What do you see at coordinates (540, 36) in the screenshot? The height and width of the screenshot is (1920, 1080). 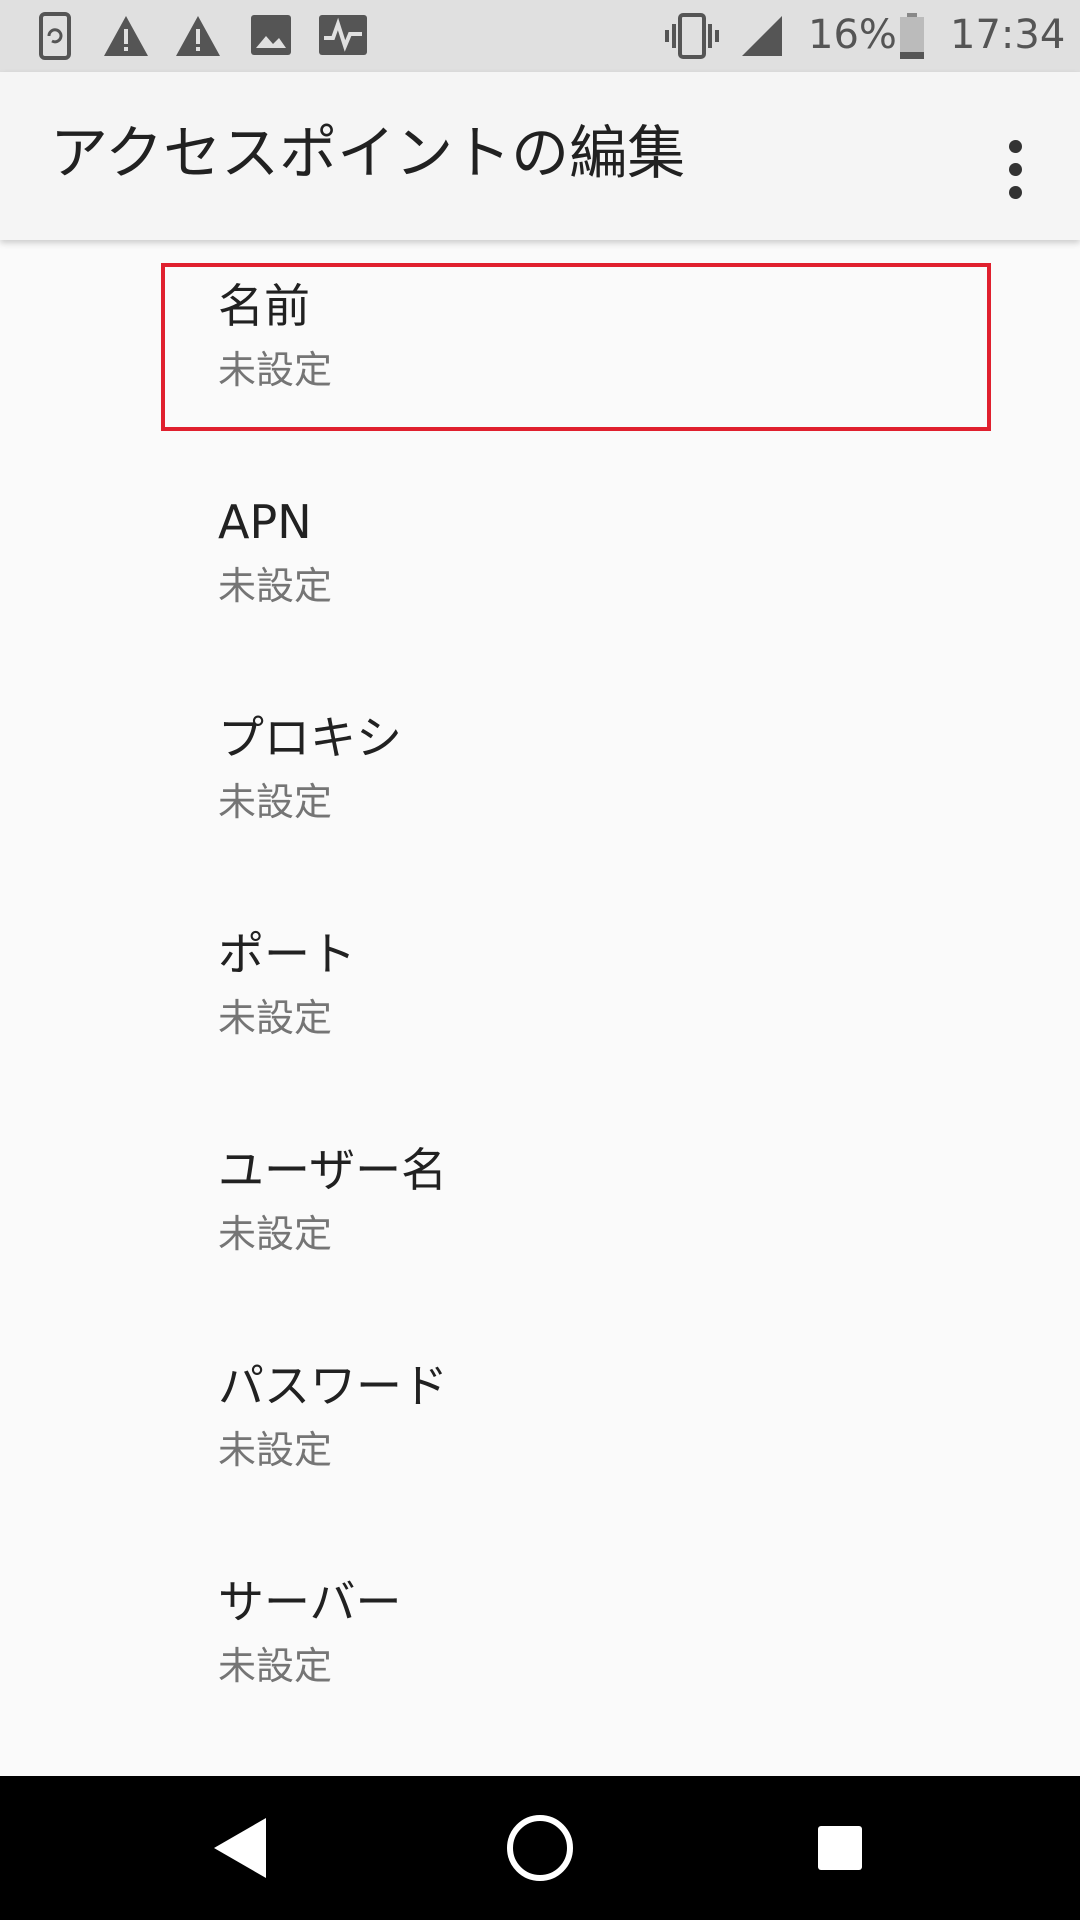 I see `status-bar: 16% 17:34` at bounding box center [540, 36].